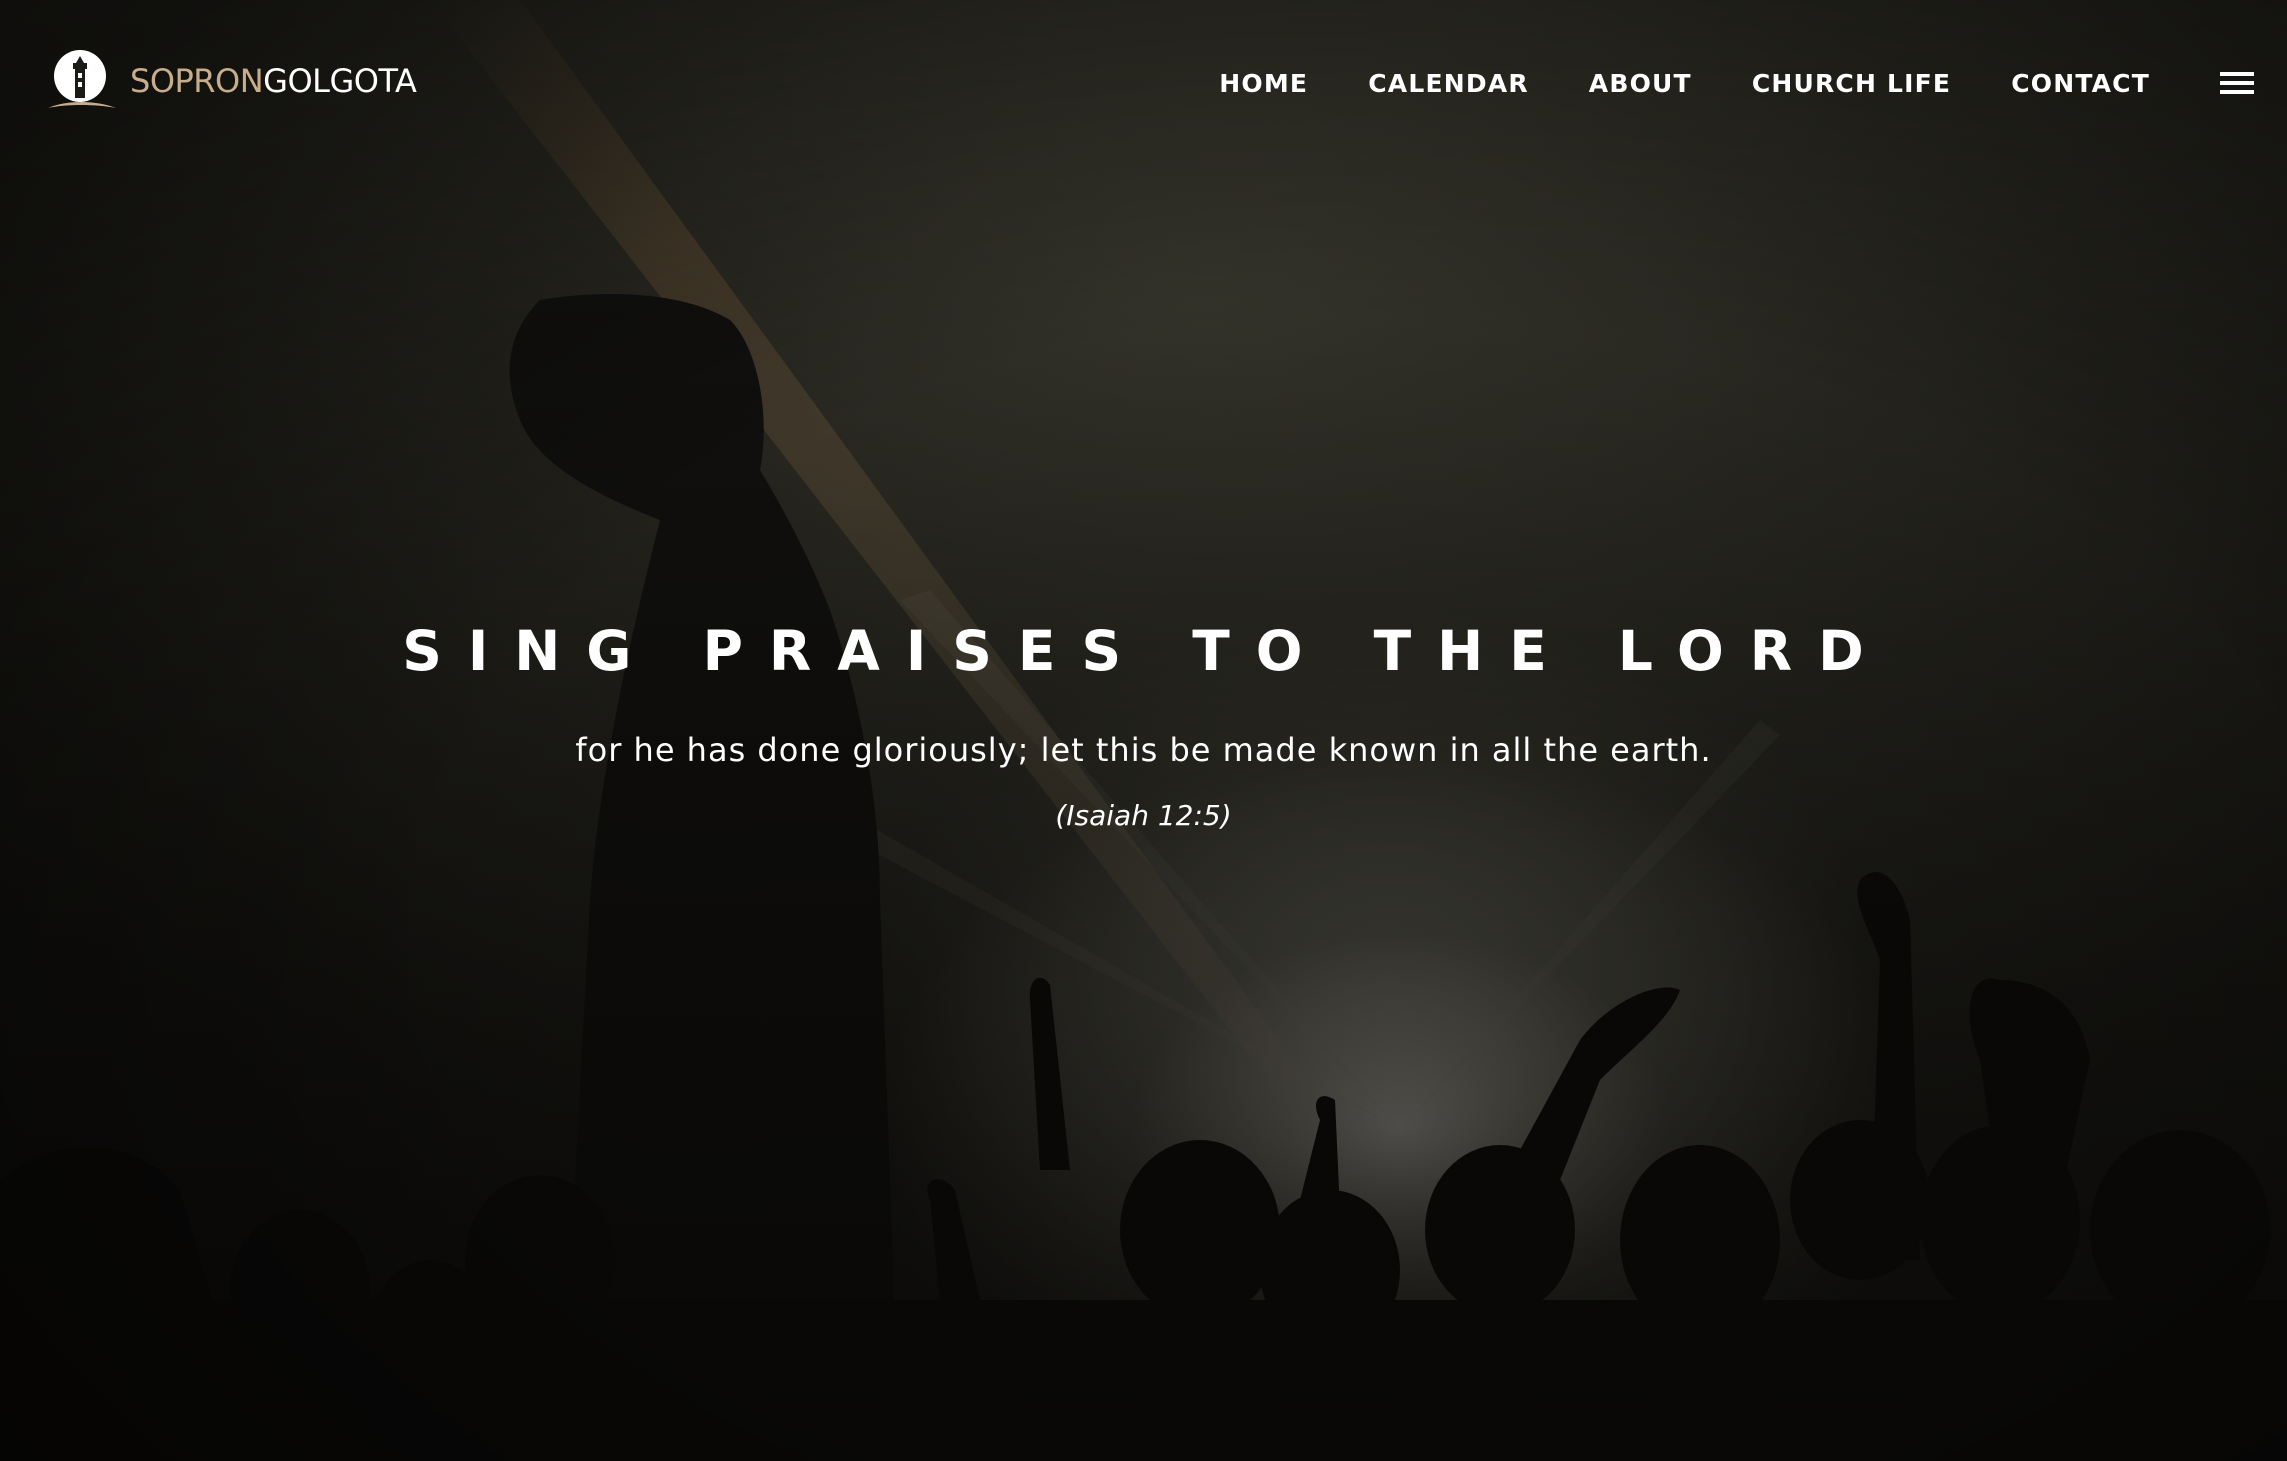  Describe the element at coordinates (197, 81) in the screenshot. I see `brand-name-part1: SOPRON` at that location.